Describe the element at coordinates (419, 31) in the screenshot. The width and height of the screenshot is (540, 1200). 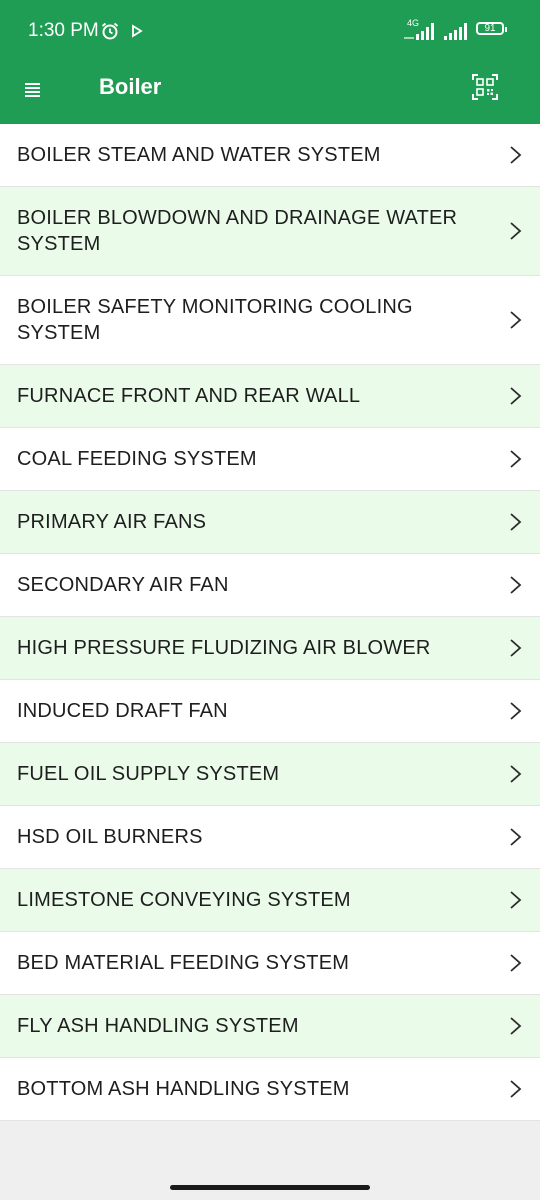
I see `signal-icon` at that location.